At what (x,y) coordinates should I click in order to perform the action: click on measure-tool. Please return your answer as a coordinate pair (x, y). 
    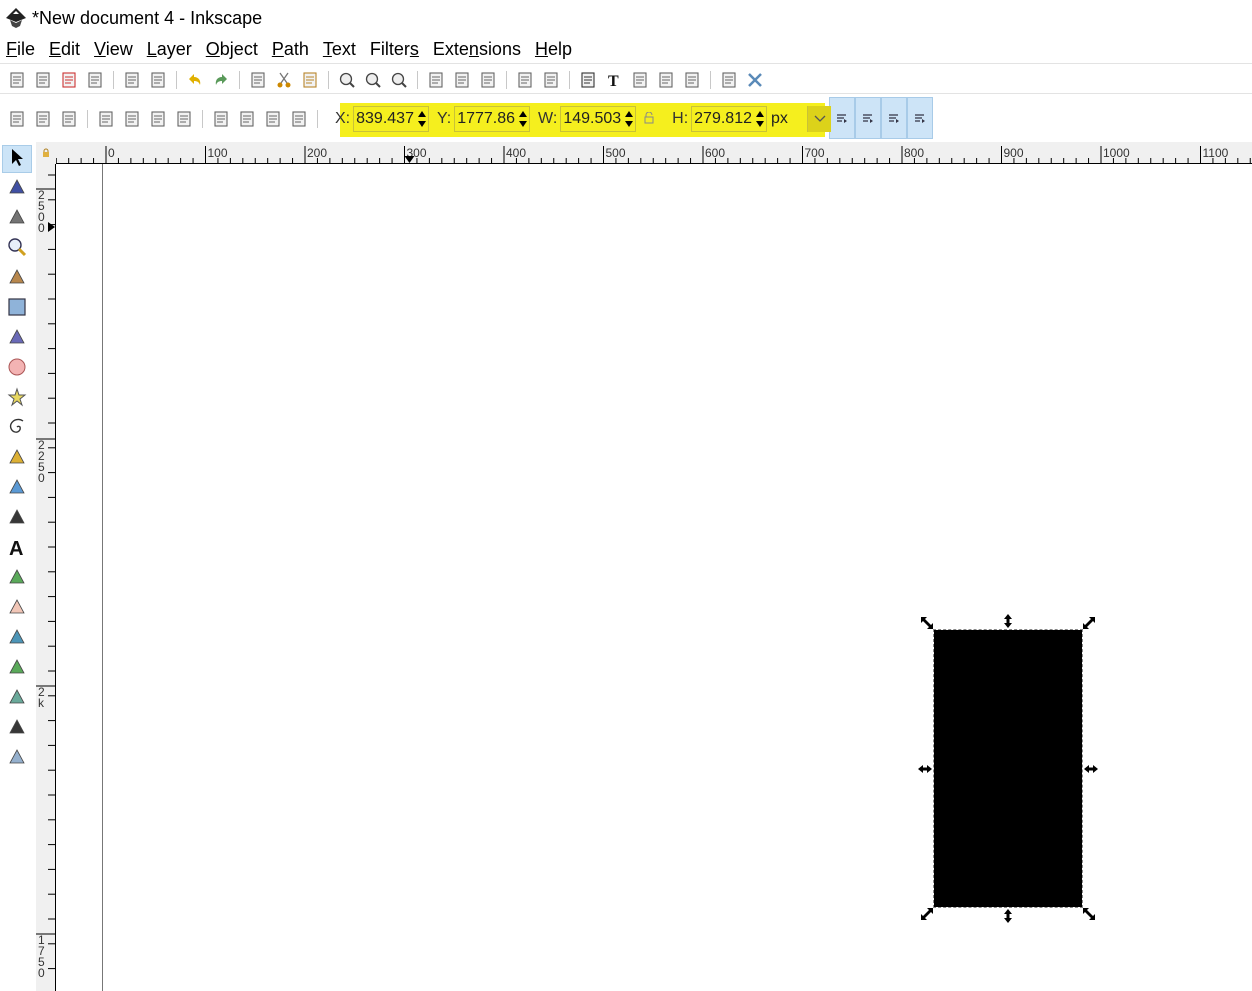
    Looking at the image, I should click on (17, 279).